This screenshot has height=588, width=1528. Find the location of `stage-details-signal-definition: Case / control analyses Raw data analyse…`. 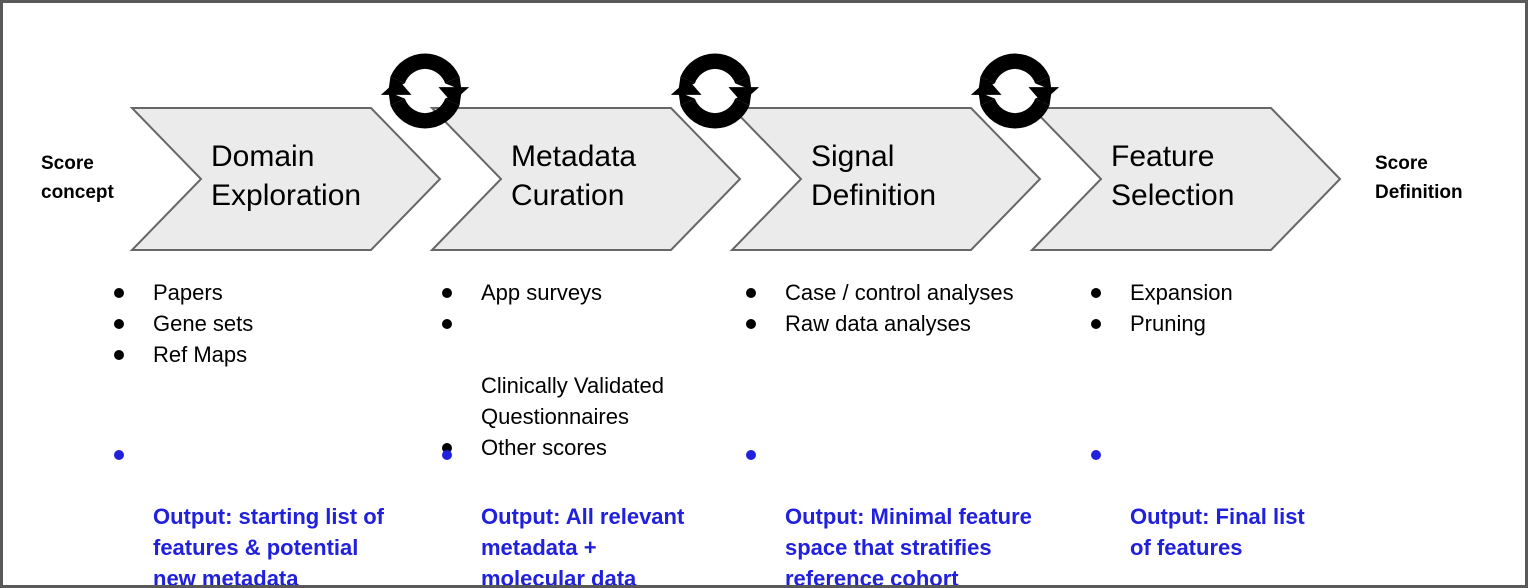

stage-details-signal-definition: Case / control analyses Raw data analyse… is located at coordinates (905, 431).